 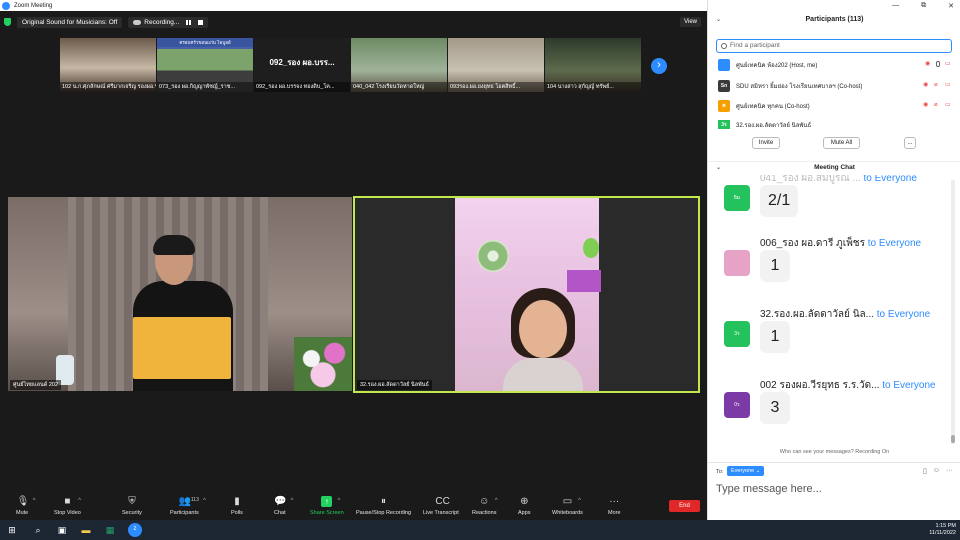 I want to click on reactions-button: ☺ ^ Reactions, so click(x=485, y=506).